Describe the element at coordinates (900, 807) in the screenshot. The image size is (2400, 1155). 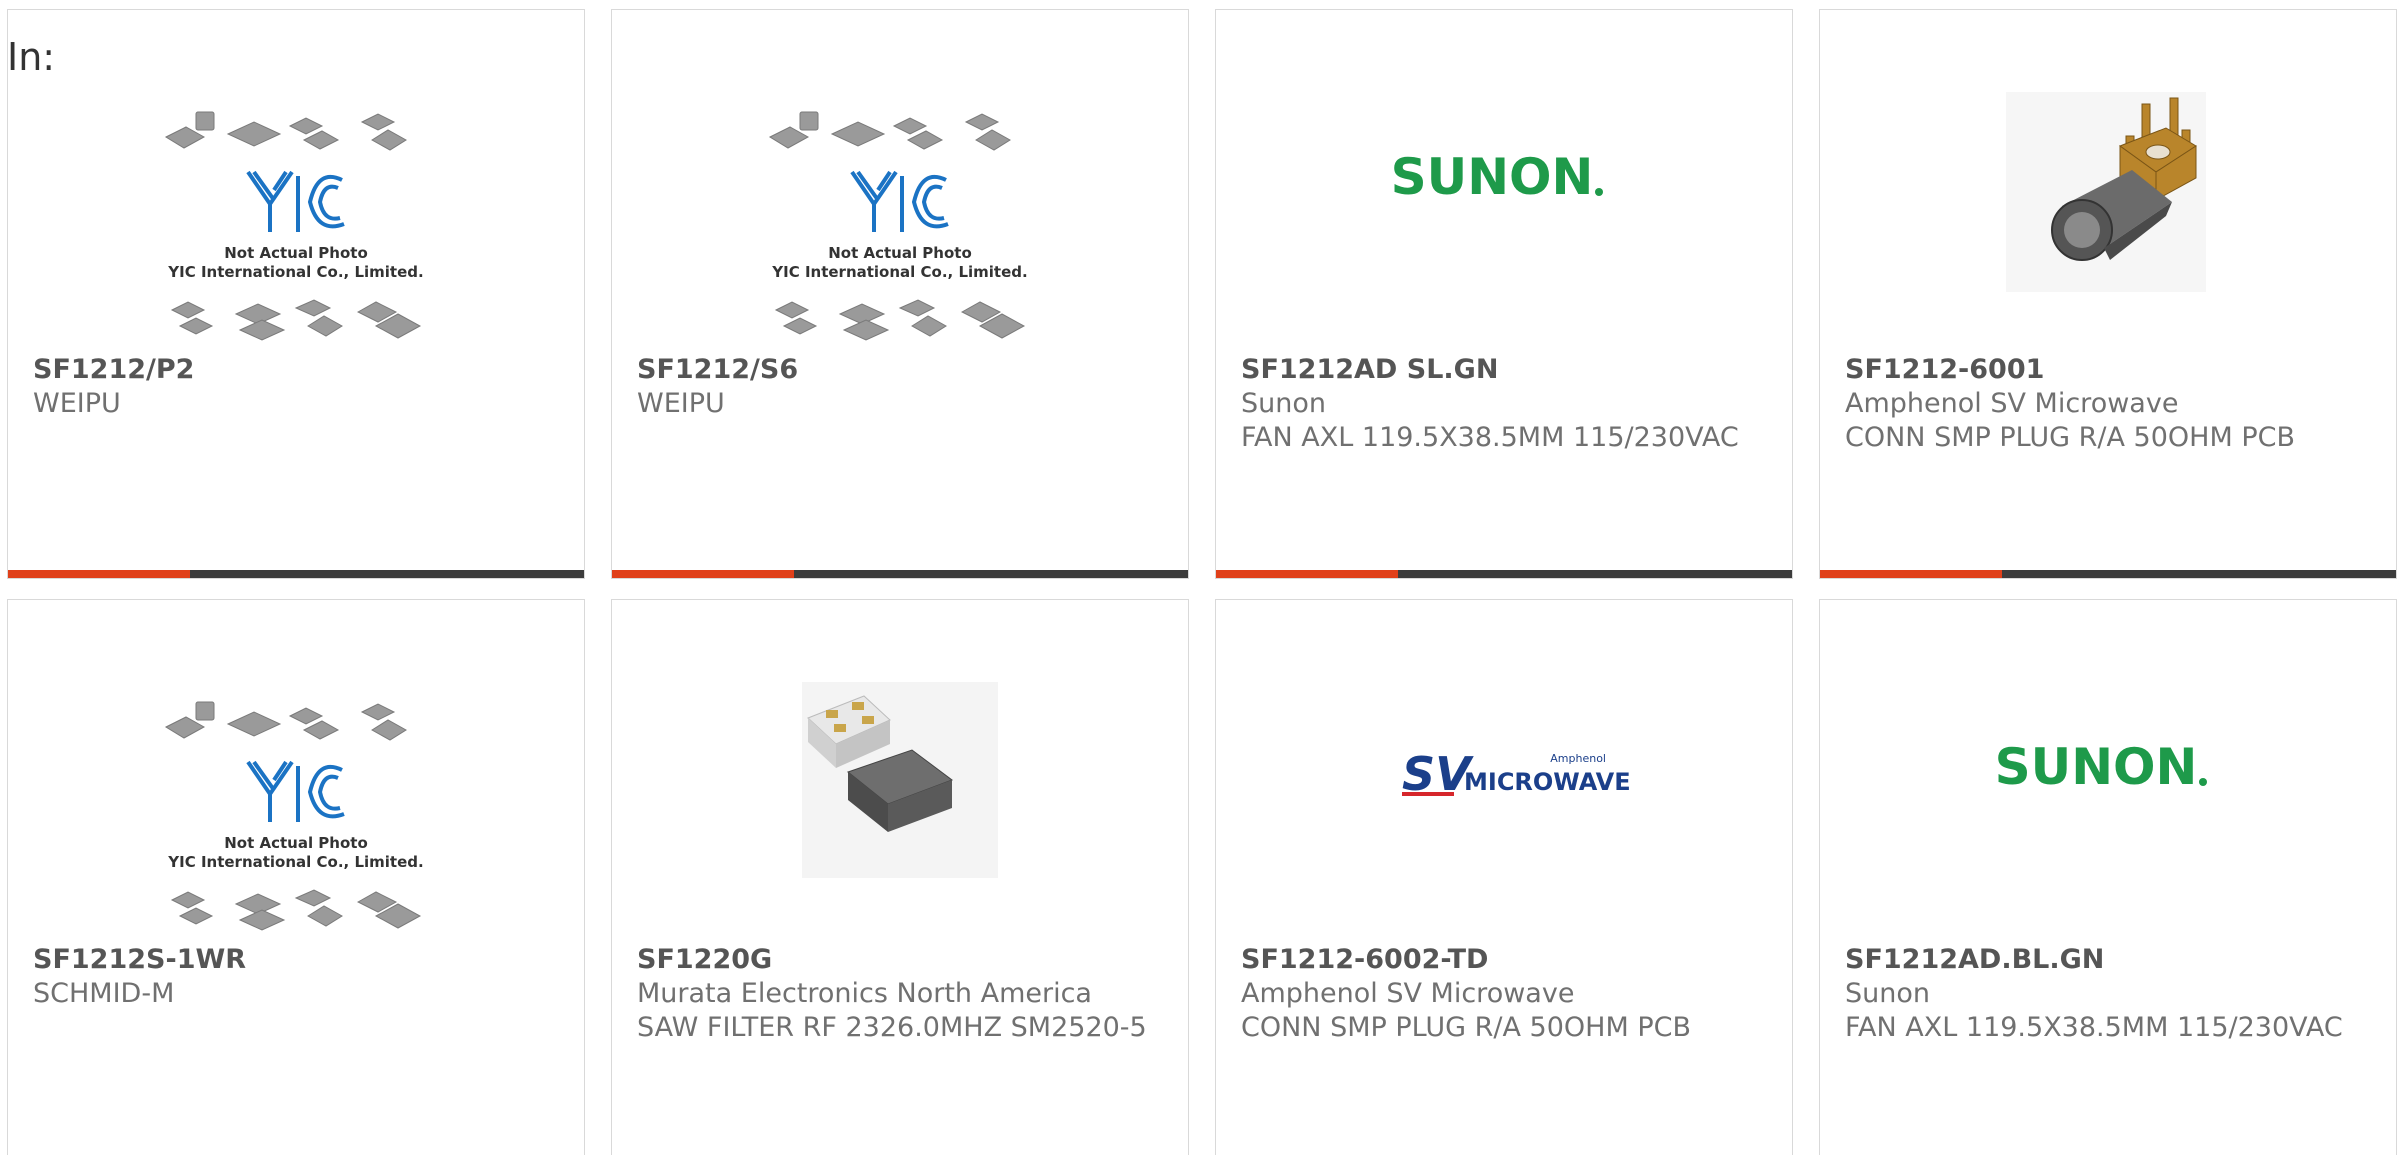
I see `saw-filter-image` at that location.